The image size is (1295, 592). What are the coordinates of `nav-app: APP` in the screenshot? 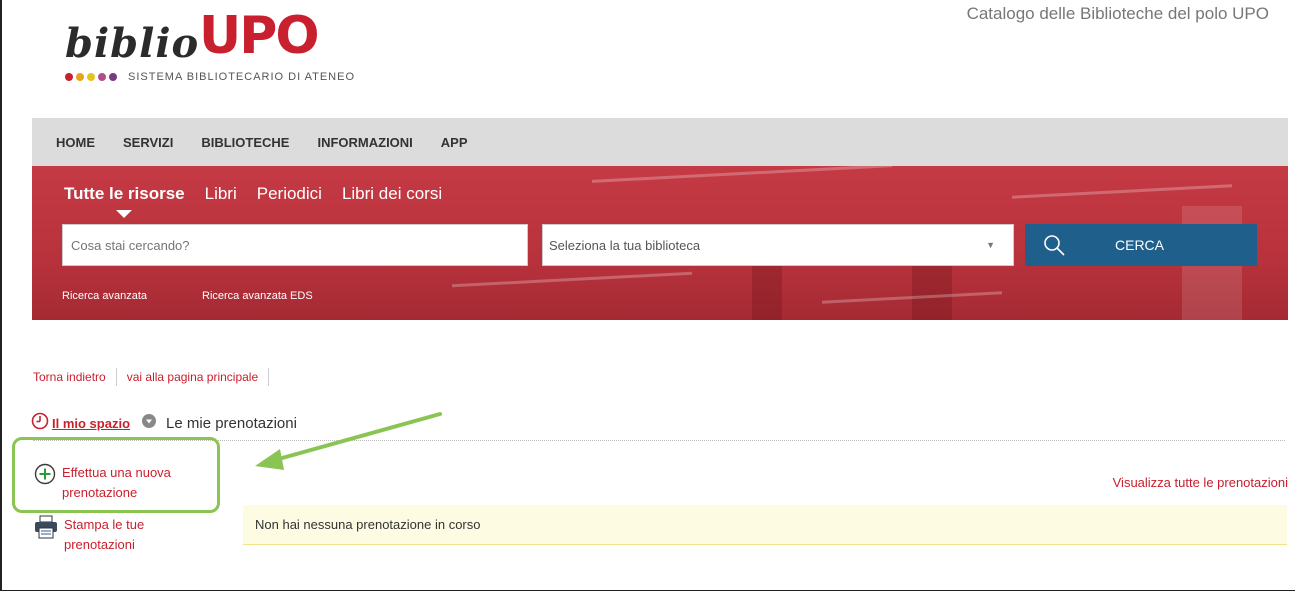 It's located at (454, 142).